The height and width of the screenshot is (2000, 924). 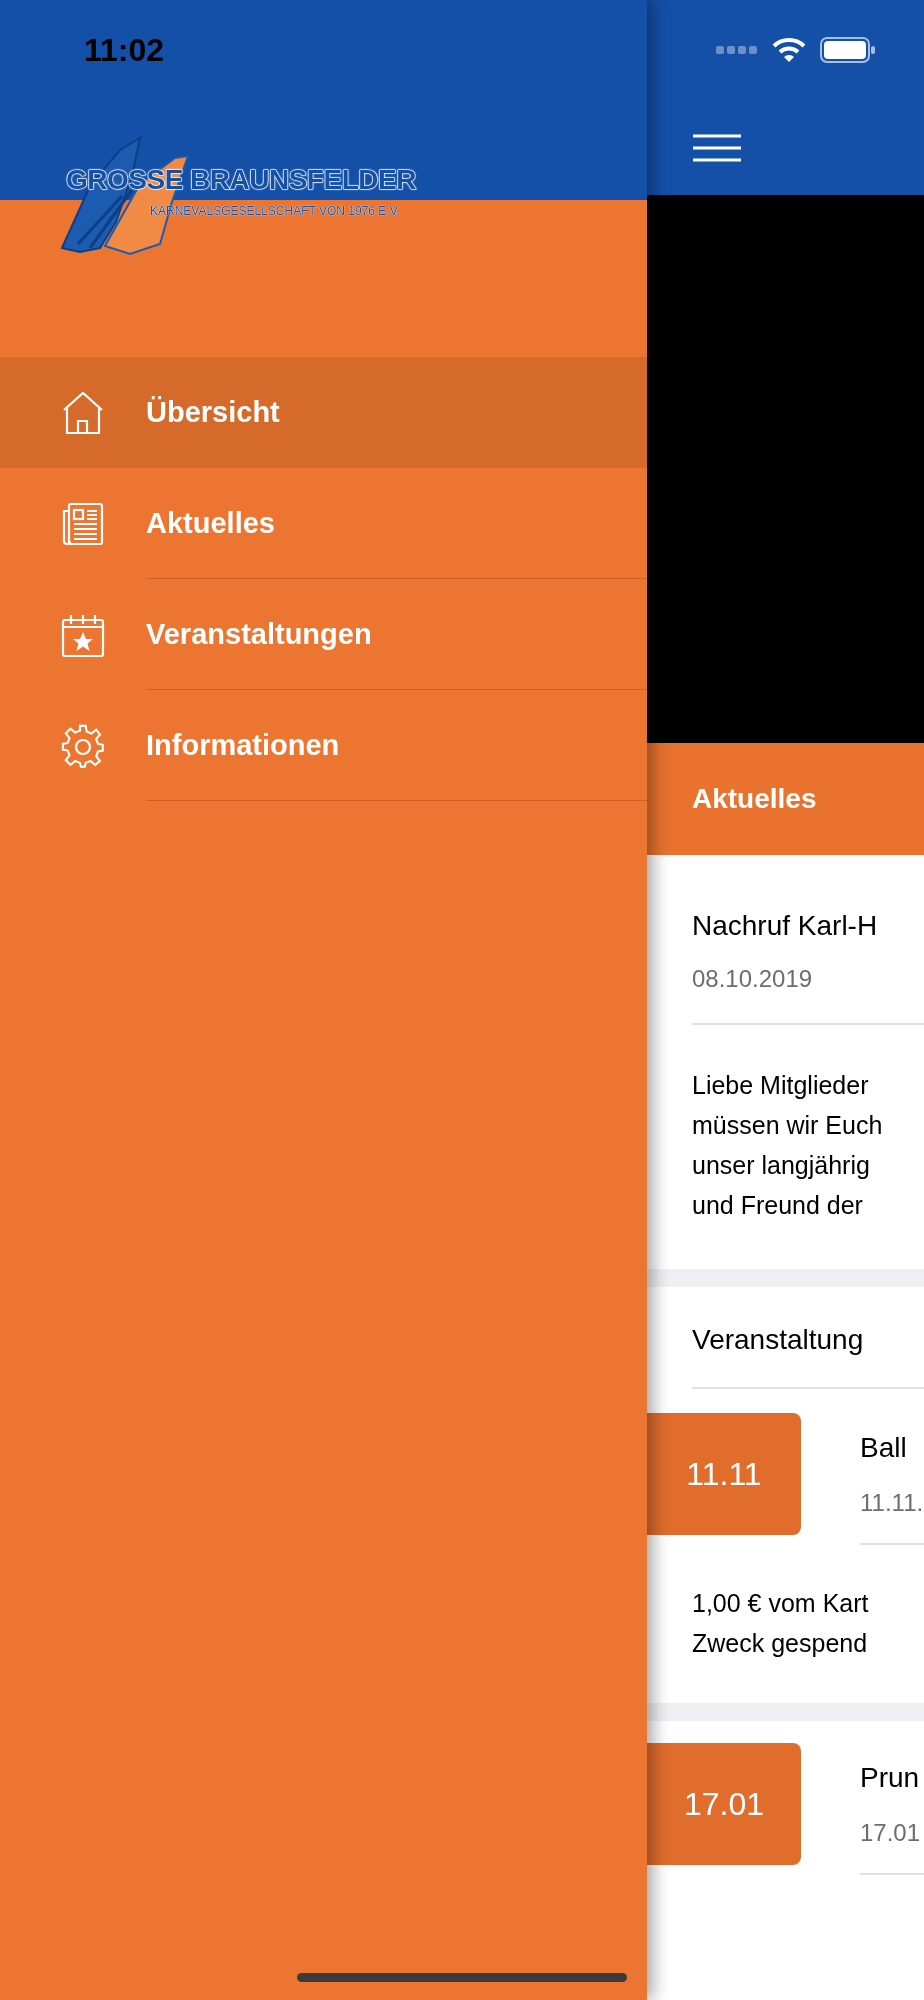 I want to click on event-title: Ball, so click(x=892, y=1441).